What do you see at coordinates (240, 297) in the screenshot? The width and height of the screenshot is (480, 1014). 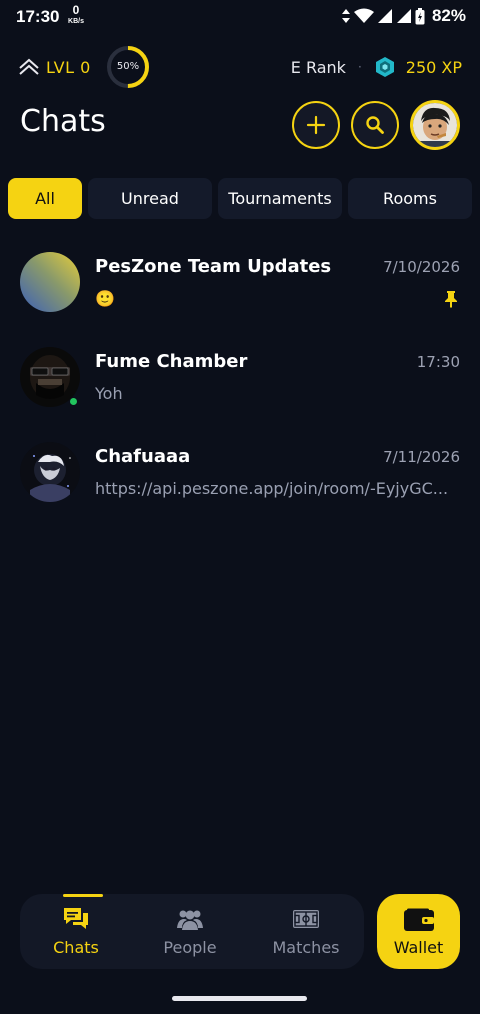 I see `chat-item-peszone-team-updates: PesZone Team Updates 7/10/2026 🙂` at bounding box center [240, 297].